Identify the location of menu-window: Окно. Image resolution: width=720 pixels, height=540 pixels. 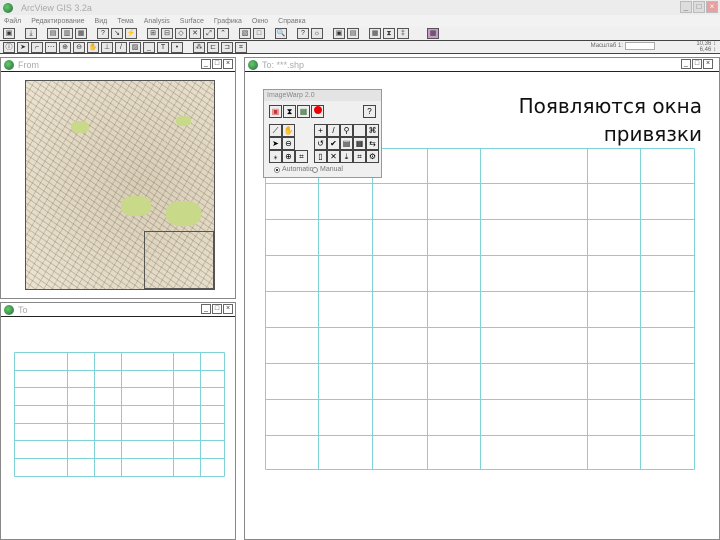
(260, 21).